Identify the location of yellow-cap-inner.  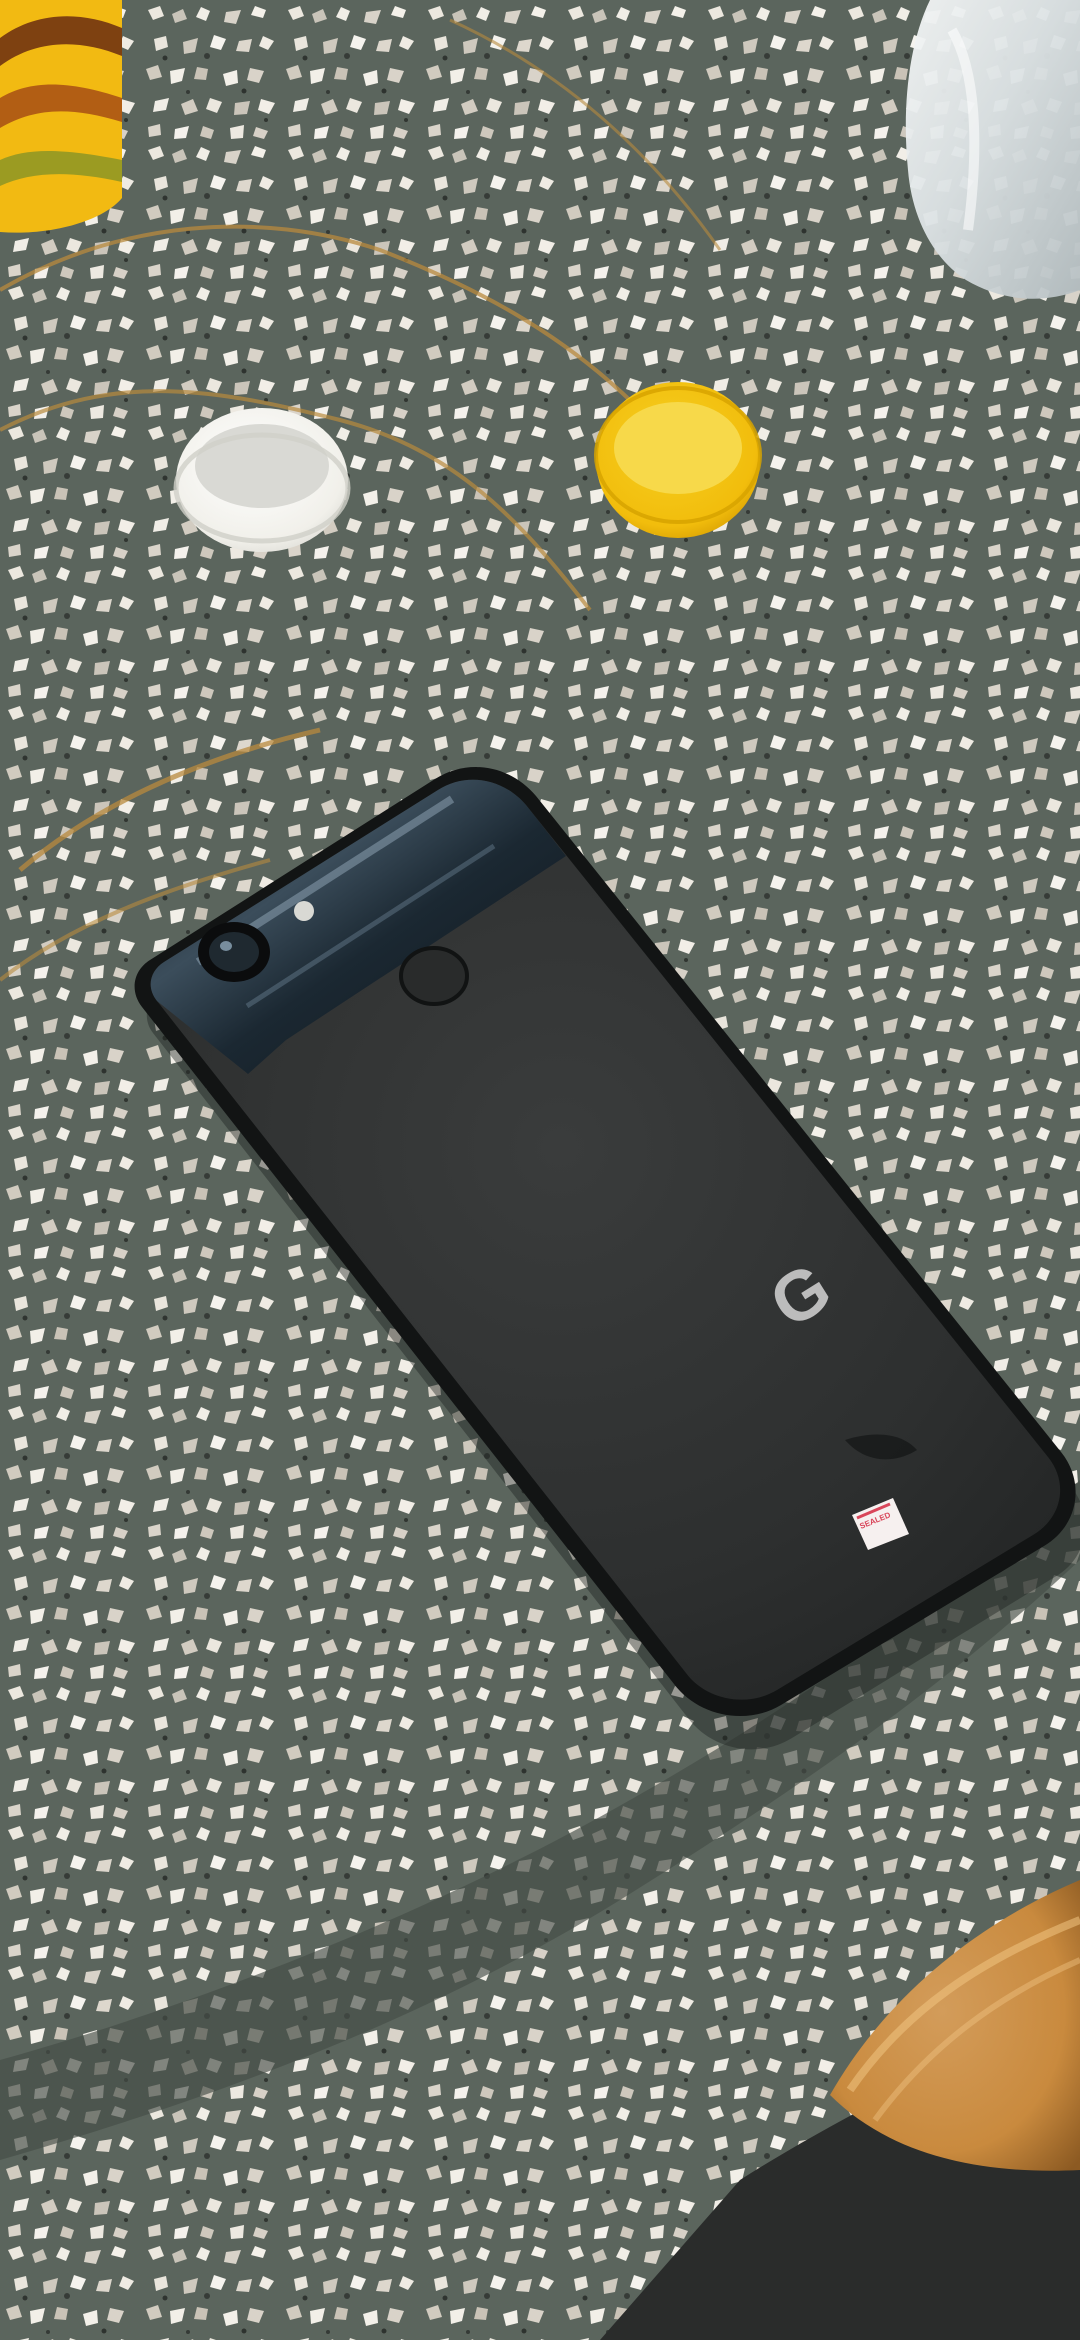
(678, 448).